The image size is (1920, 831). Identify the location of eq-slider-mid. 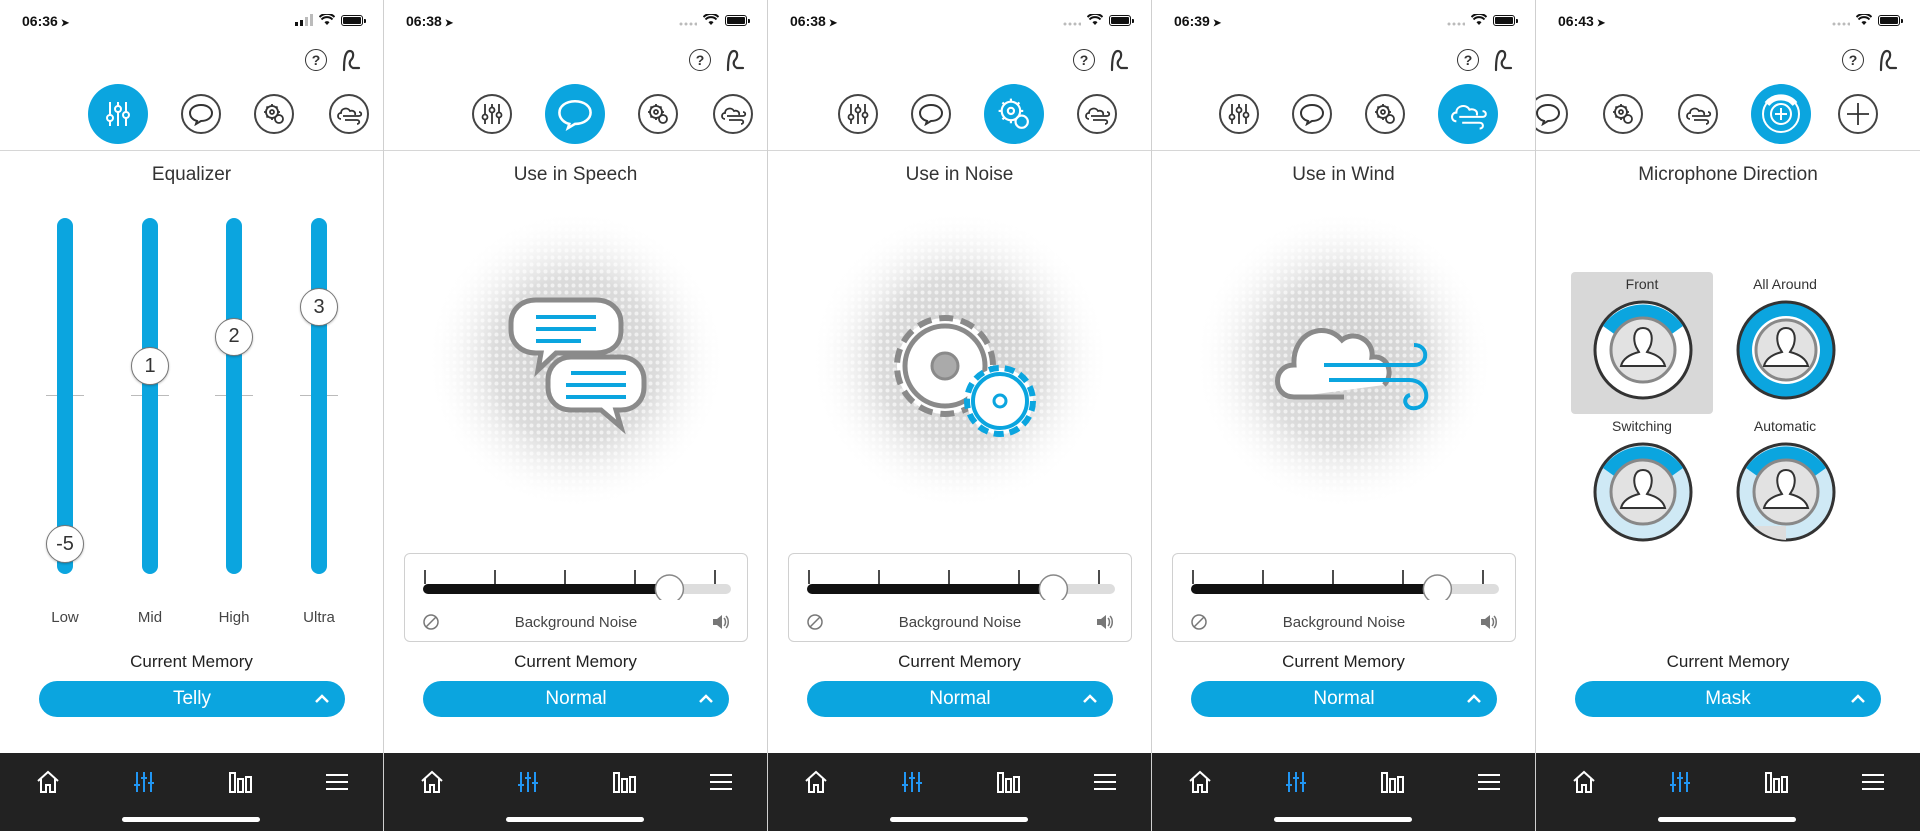
(150, 396).